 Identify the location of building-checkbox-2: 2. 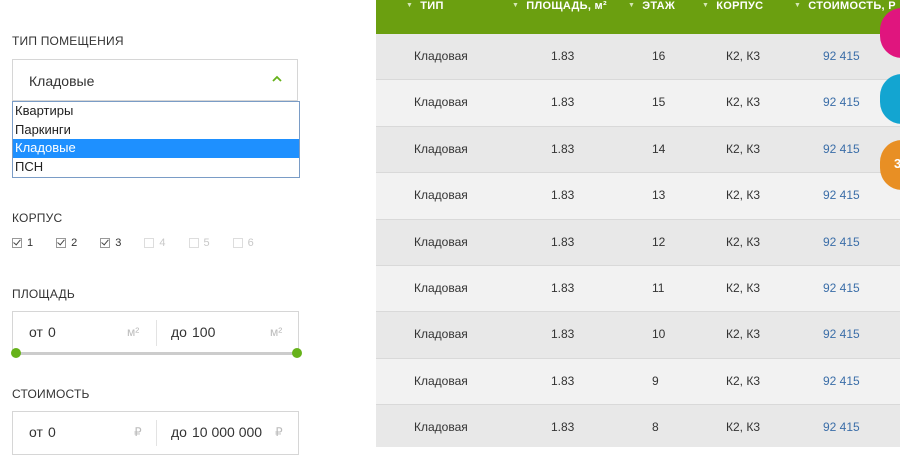
(66, 243).